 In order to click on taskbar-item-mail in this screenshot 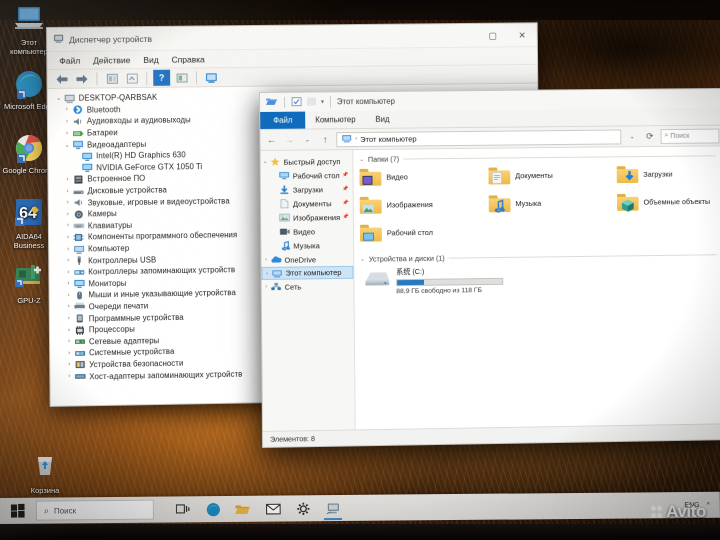, I will do `click(273, 508)`.